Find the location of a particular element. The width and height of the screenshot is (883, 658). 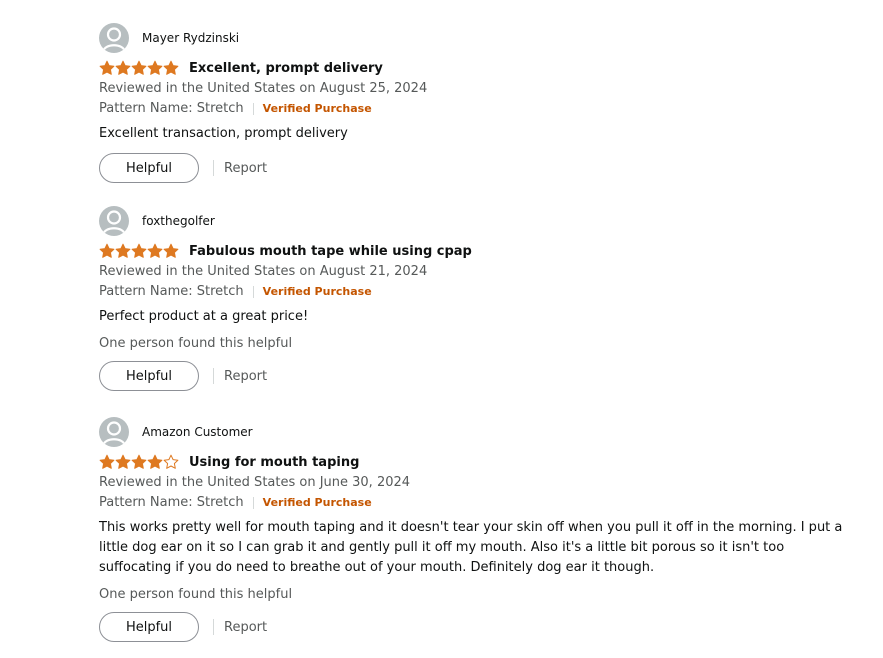

review-body: Excellent transaction, prompt delivery is located at coordinates (223, 133).